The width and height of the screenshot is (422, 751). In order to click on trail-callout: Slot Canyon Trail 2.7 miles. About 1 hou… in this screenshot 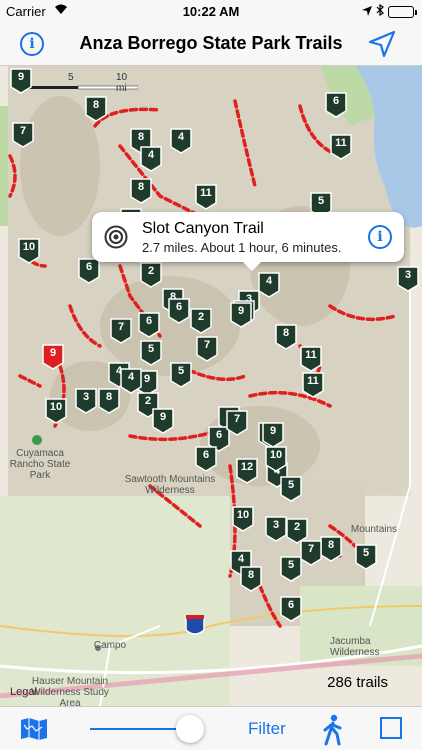, I will do `click(248, 241)`.